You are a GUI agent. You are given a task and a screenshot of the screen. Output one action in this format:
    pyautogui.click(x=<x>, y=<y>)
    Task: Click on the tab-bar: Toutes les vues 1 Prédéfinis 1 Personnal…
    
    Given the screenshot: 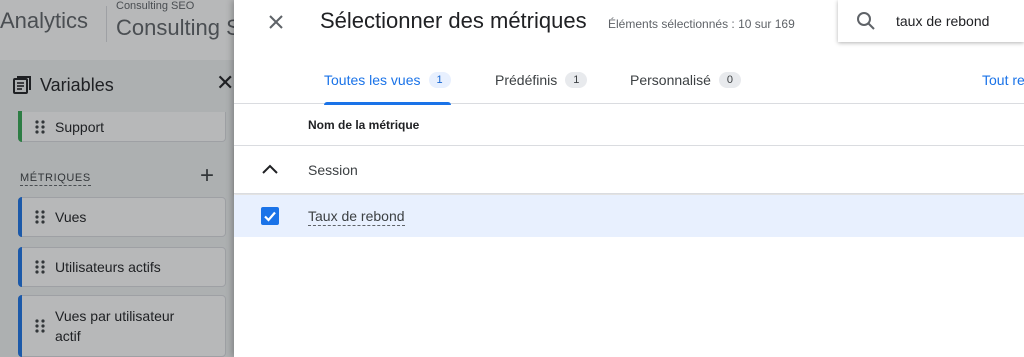 What is the action you would take?
    pyautogui.click(x=629, y=80)
    